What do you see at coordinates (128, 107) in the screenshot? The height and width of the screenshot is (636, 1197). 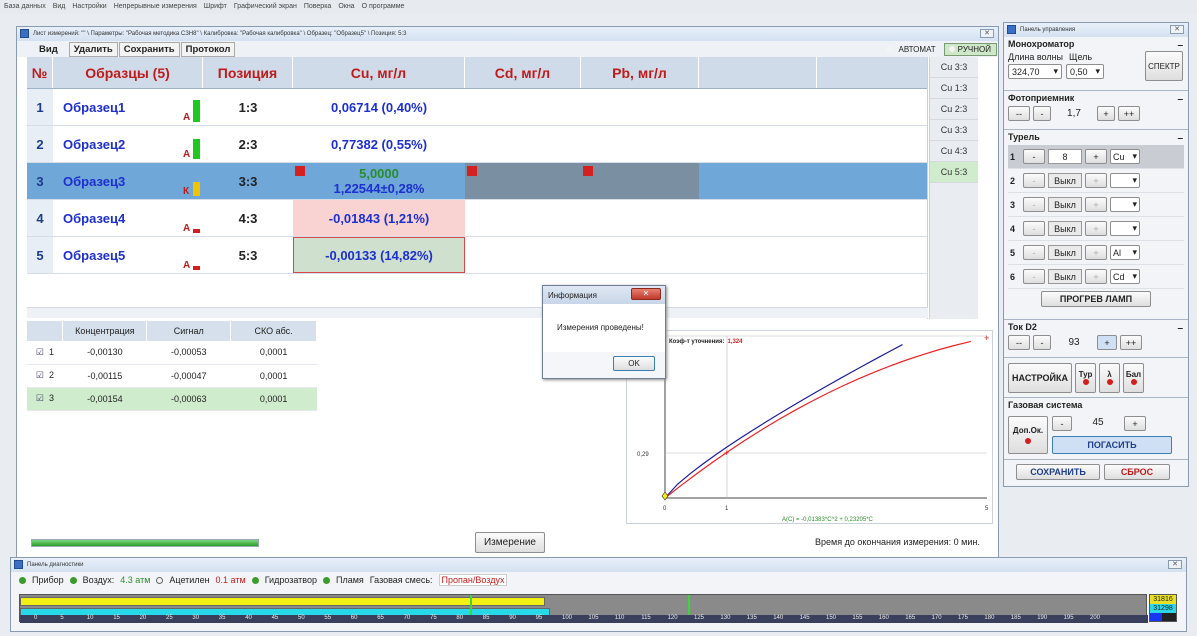 I see `sample-name: Образец1 А` at bounding box center [128, 107].